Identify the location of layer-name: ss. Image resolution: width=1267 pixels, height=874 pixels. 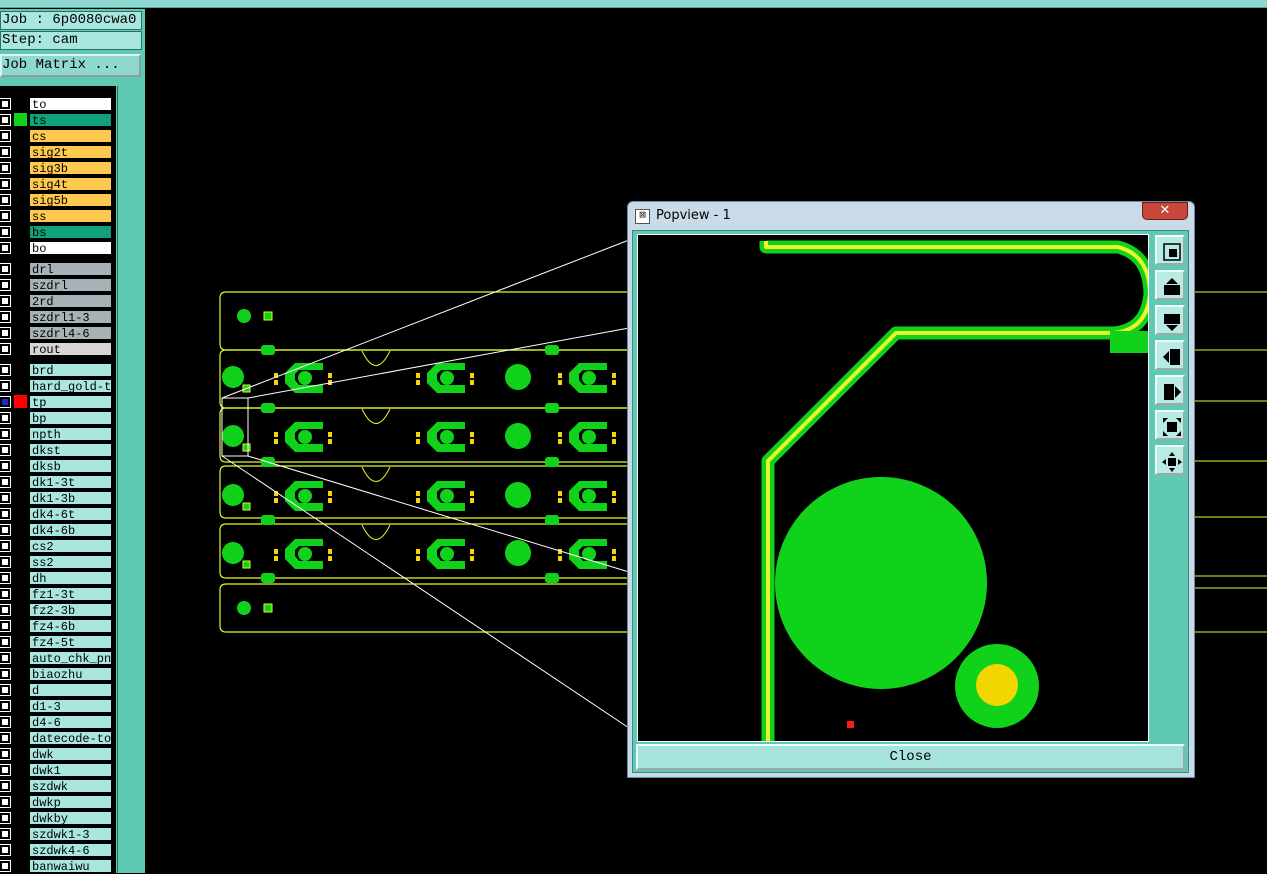
(70, 216).